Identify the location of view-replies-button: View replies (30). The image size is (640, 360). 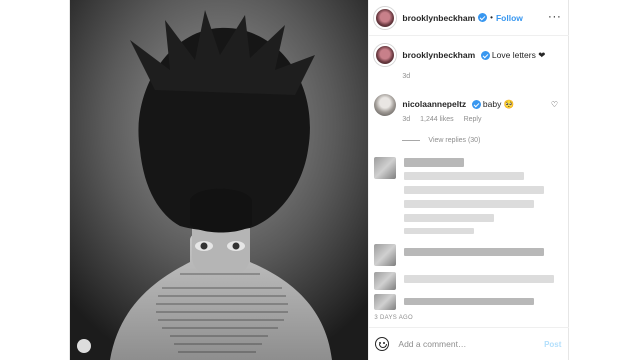
(441, 140).